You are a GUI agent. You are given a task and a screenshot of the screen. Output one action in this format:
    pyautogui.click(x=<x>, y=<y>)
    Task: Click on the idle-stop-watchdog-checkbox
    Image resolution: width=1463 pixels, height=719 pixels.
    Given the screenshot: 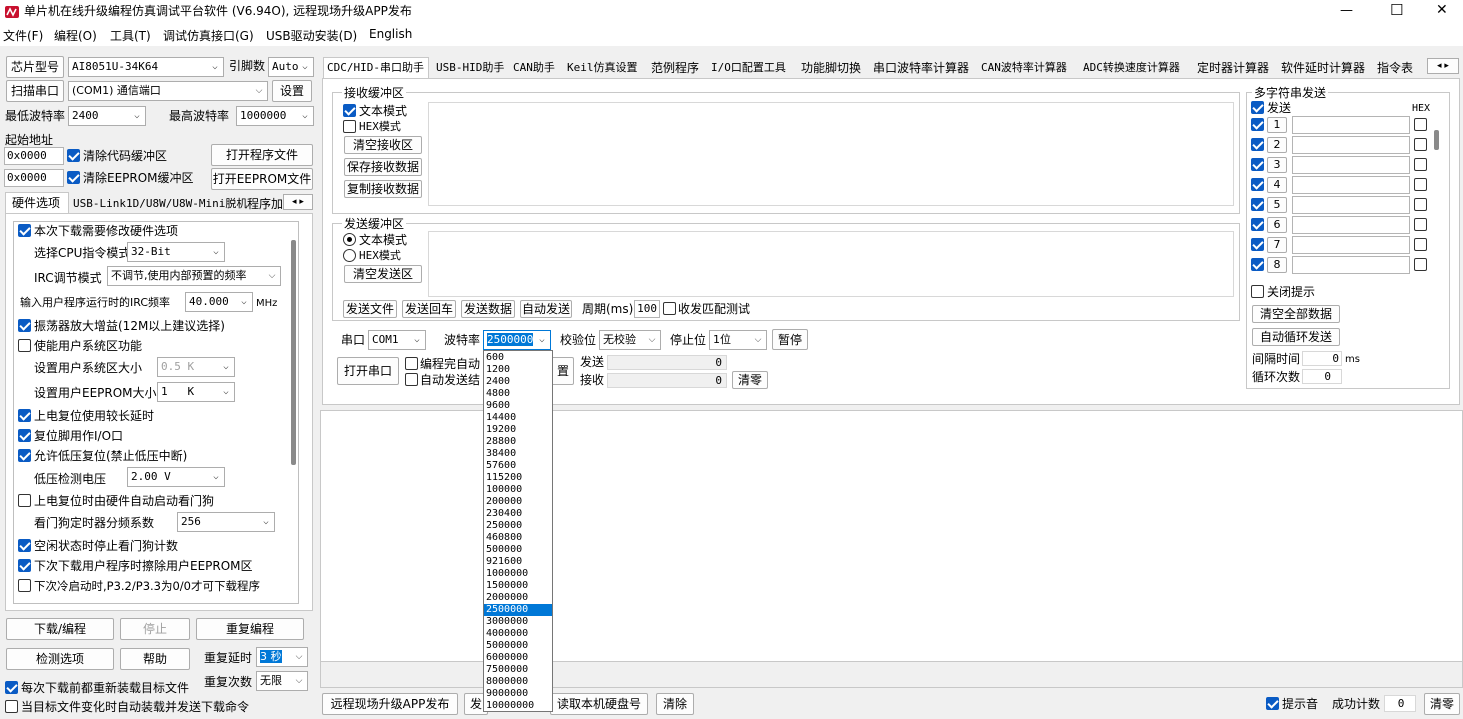 What is the action you would take?
    pyautogui.click(x=24, y=545)
    